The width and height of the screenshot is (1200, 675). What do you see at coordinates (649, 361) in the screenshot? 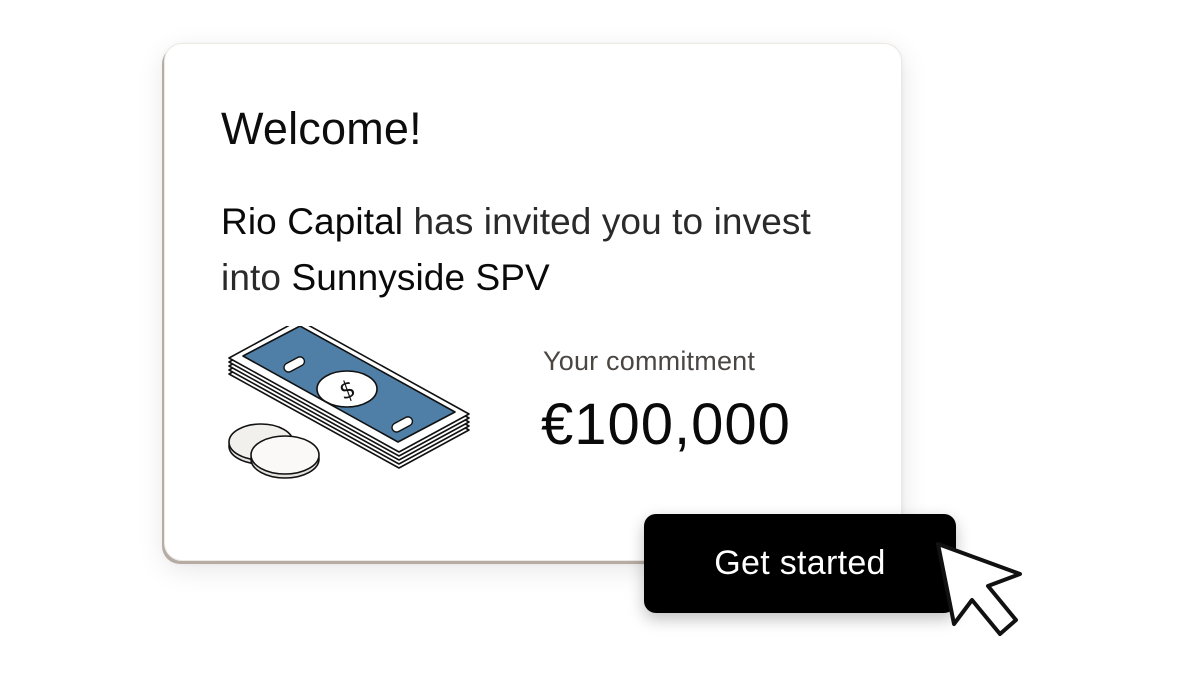
I see `commitment-label: Your commitment` at bounding box center [649, 361].